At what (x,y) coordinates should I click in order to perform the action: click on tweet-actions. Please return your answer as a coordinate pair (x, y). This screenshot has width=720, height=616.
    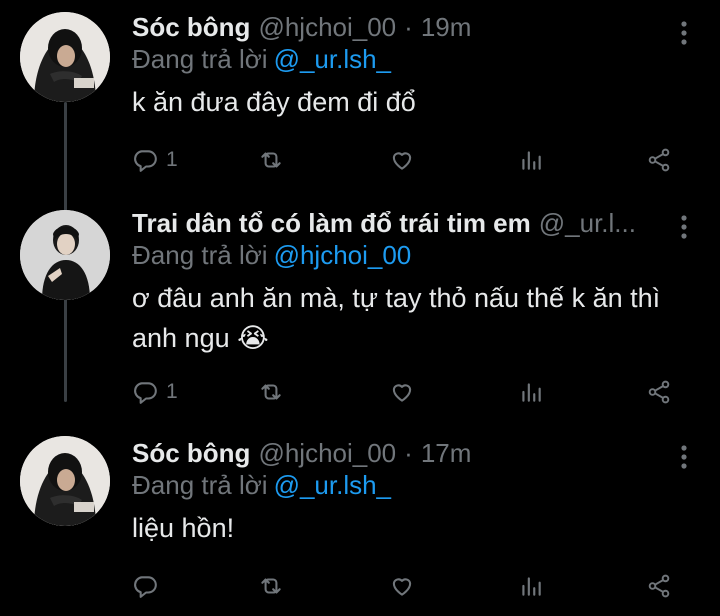
    Looking at the image, I should click on (407, 586).